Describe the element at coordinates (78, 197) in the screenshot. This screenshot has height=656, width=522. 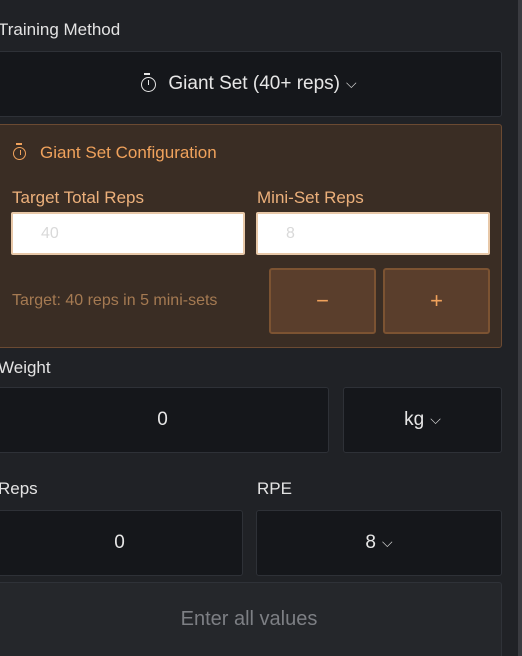
I see `target-total-reps-label: Target Total Reps` at that location.